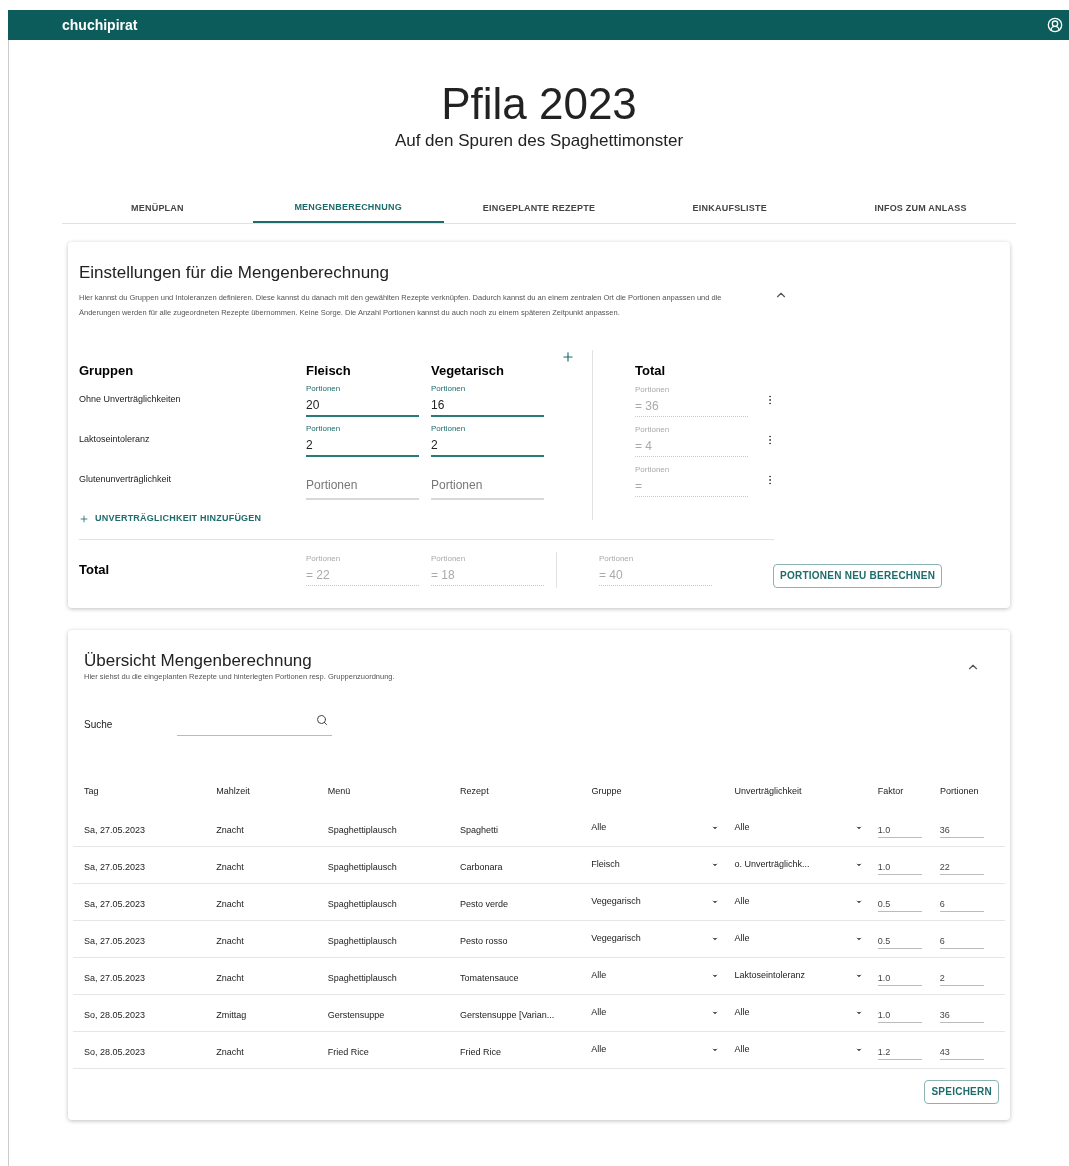  I want to click on search-field, so click(254, 724).